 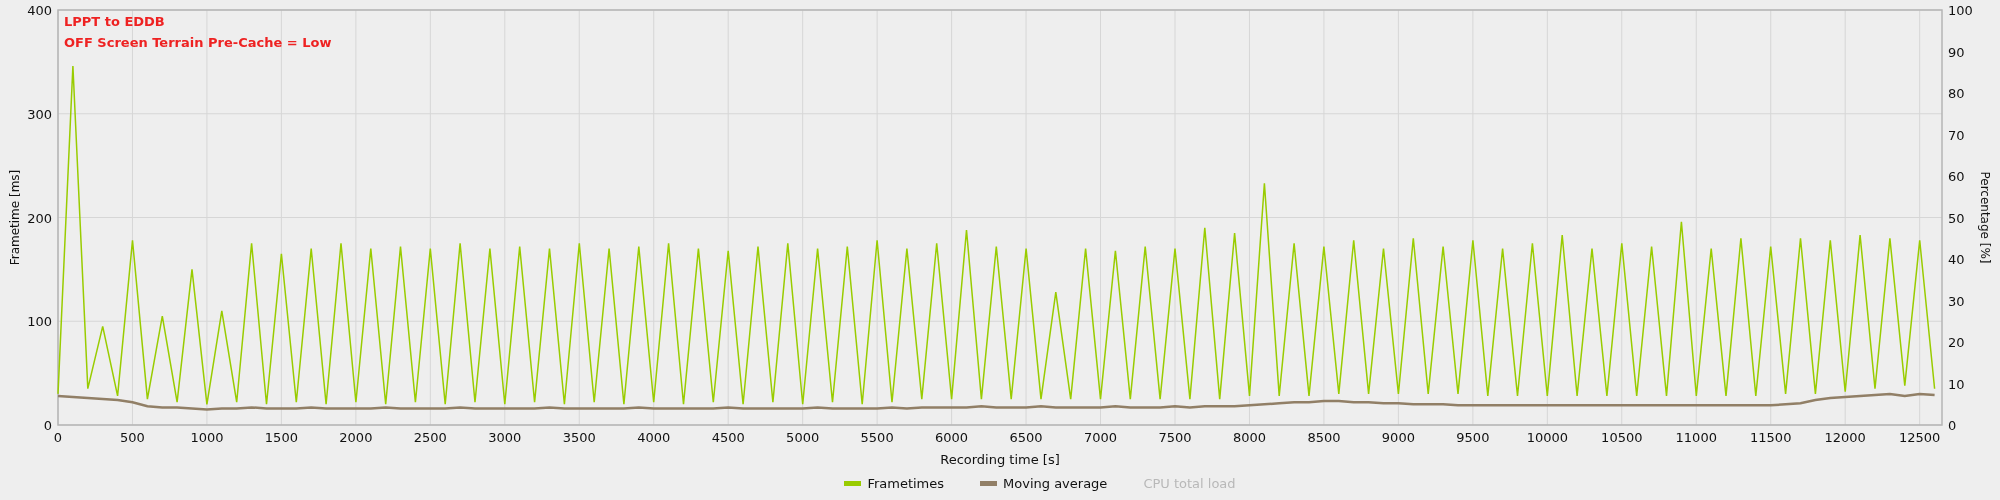 What do you see at coordinates (1920, 437) in the screenshot?
I see `tick-label: 12500` at bounding box center [1920, 437].